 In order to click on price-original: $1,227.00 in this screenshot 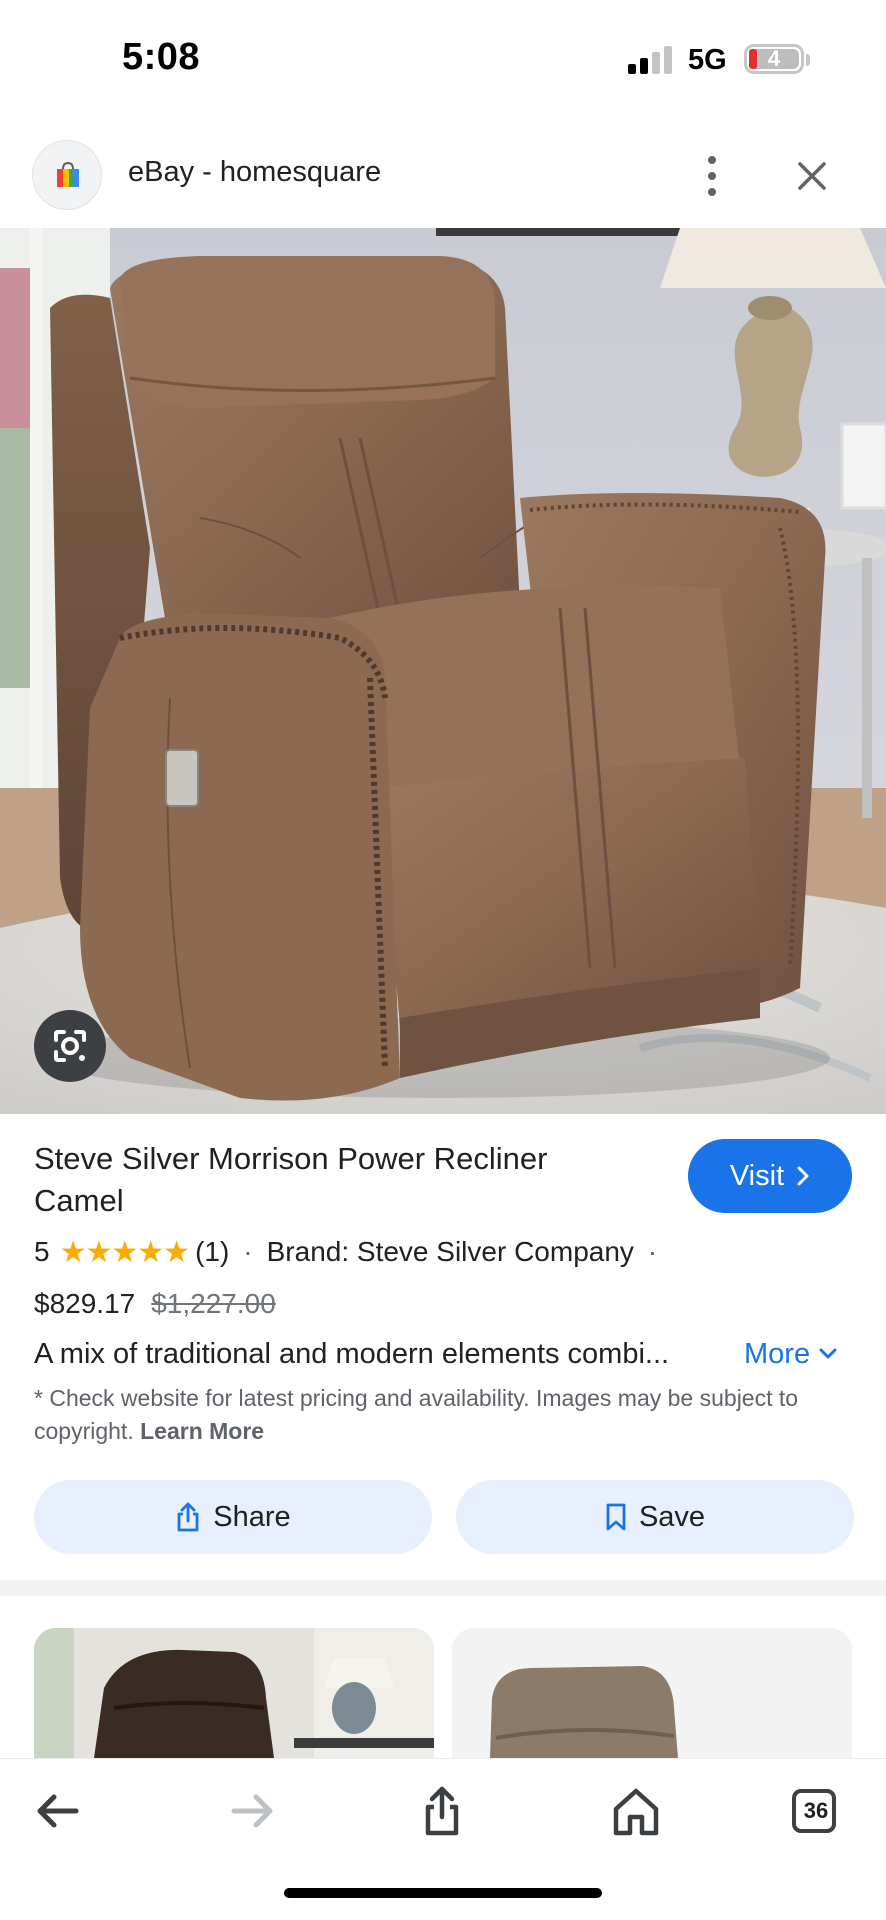, I will do `click(213, 1303)`.